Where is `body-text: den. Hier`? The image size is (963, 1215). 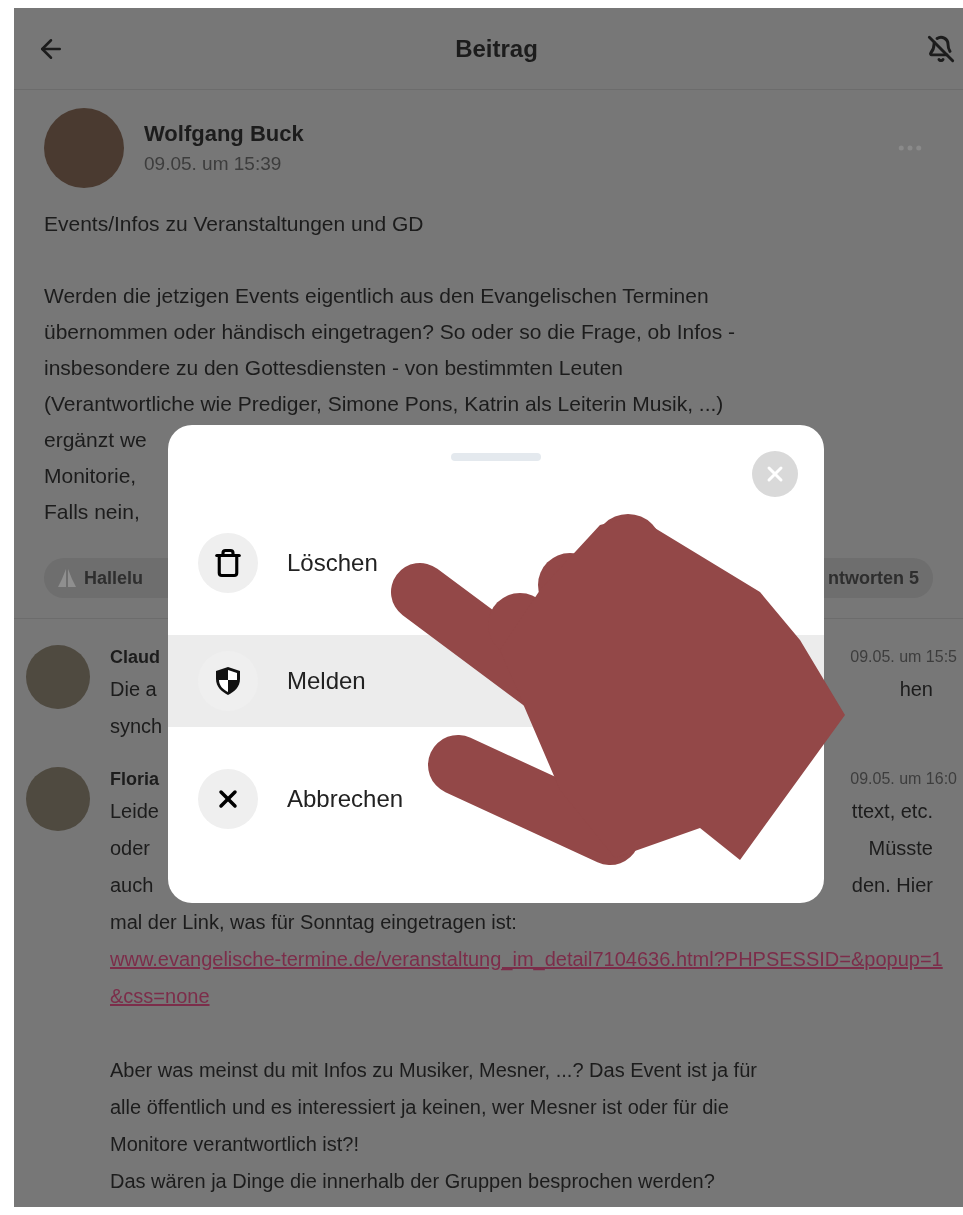 body-text: den. Hier is located at coordinates (892, 885).